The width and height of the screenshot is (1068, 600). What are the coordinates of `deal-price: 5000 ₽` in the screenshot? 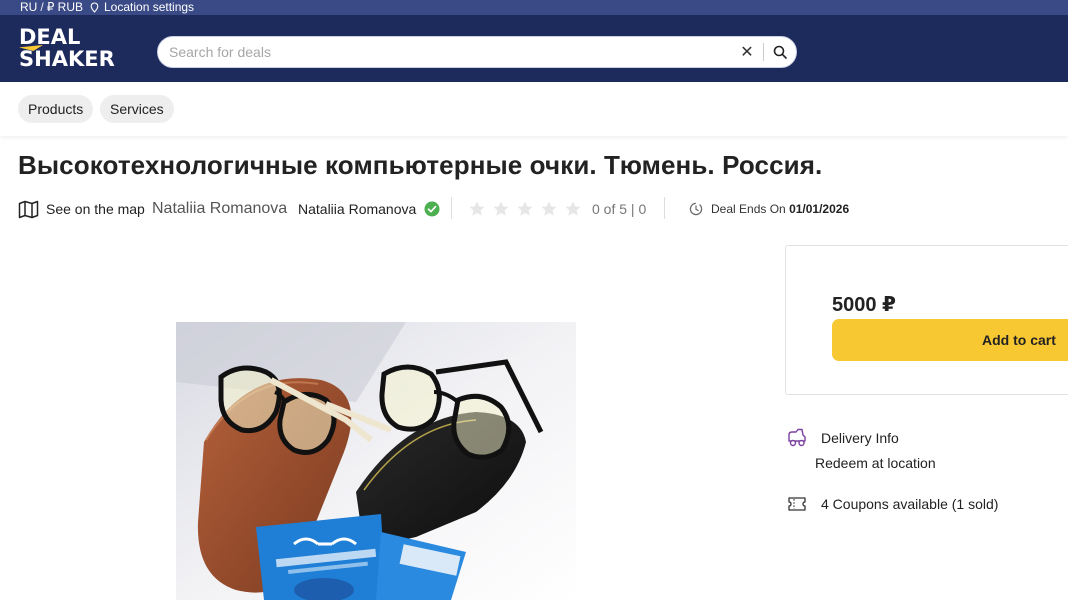 It's located at (864, 305).